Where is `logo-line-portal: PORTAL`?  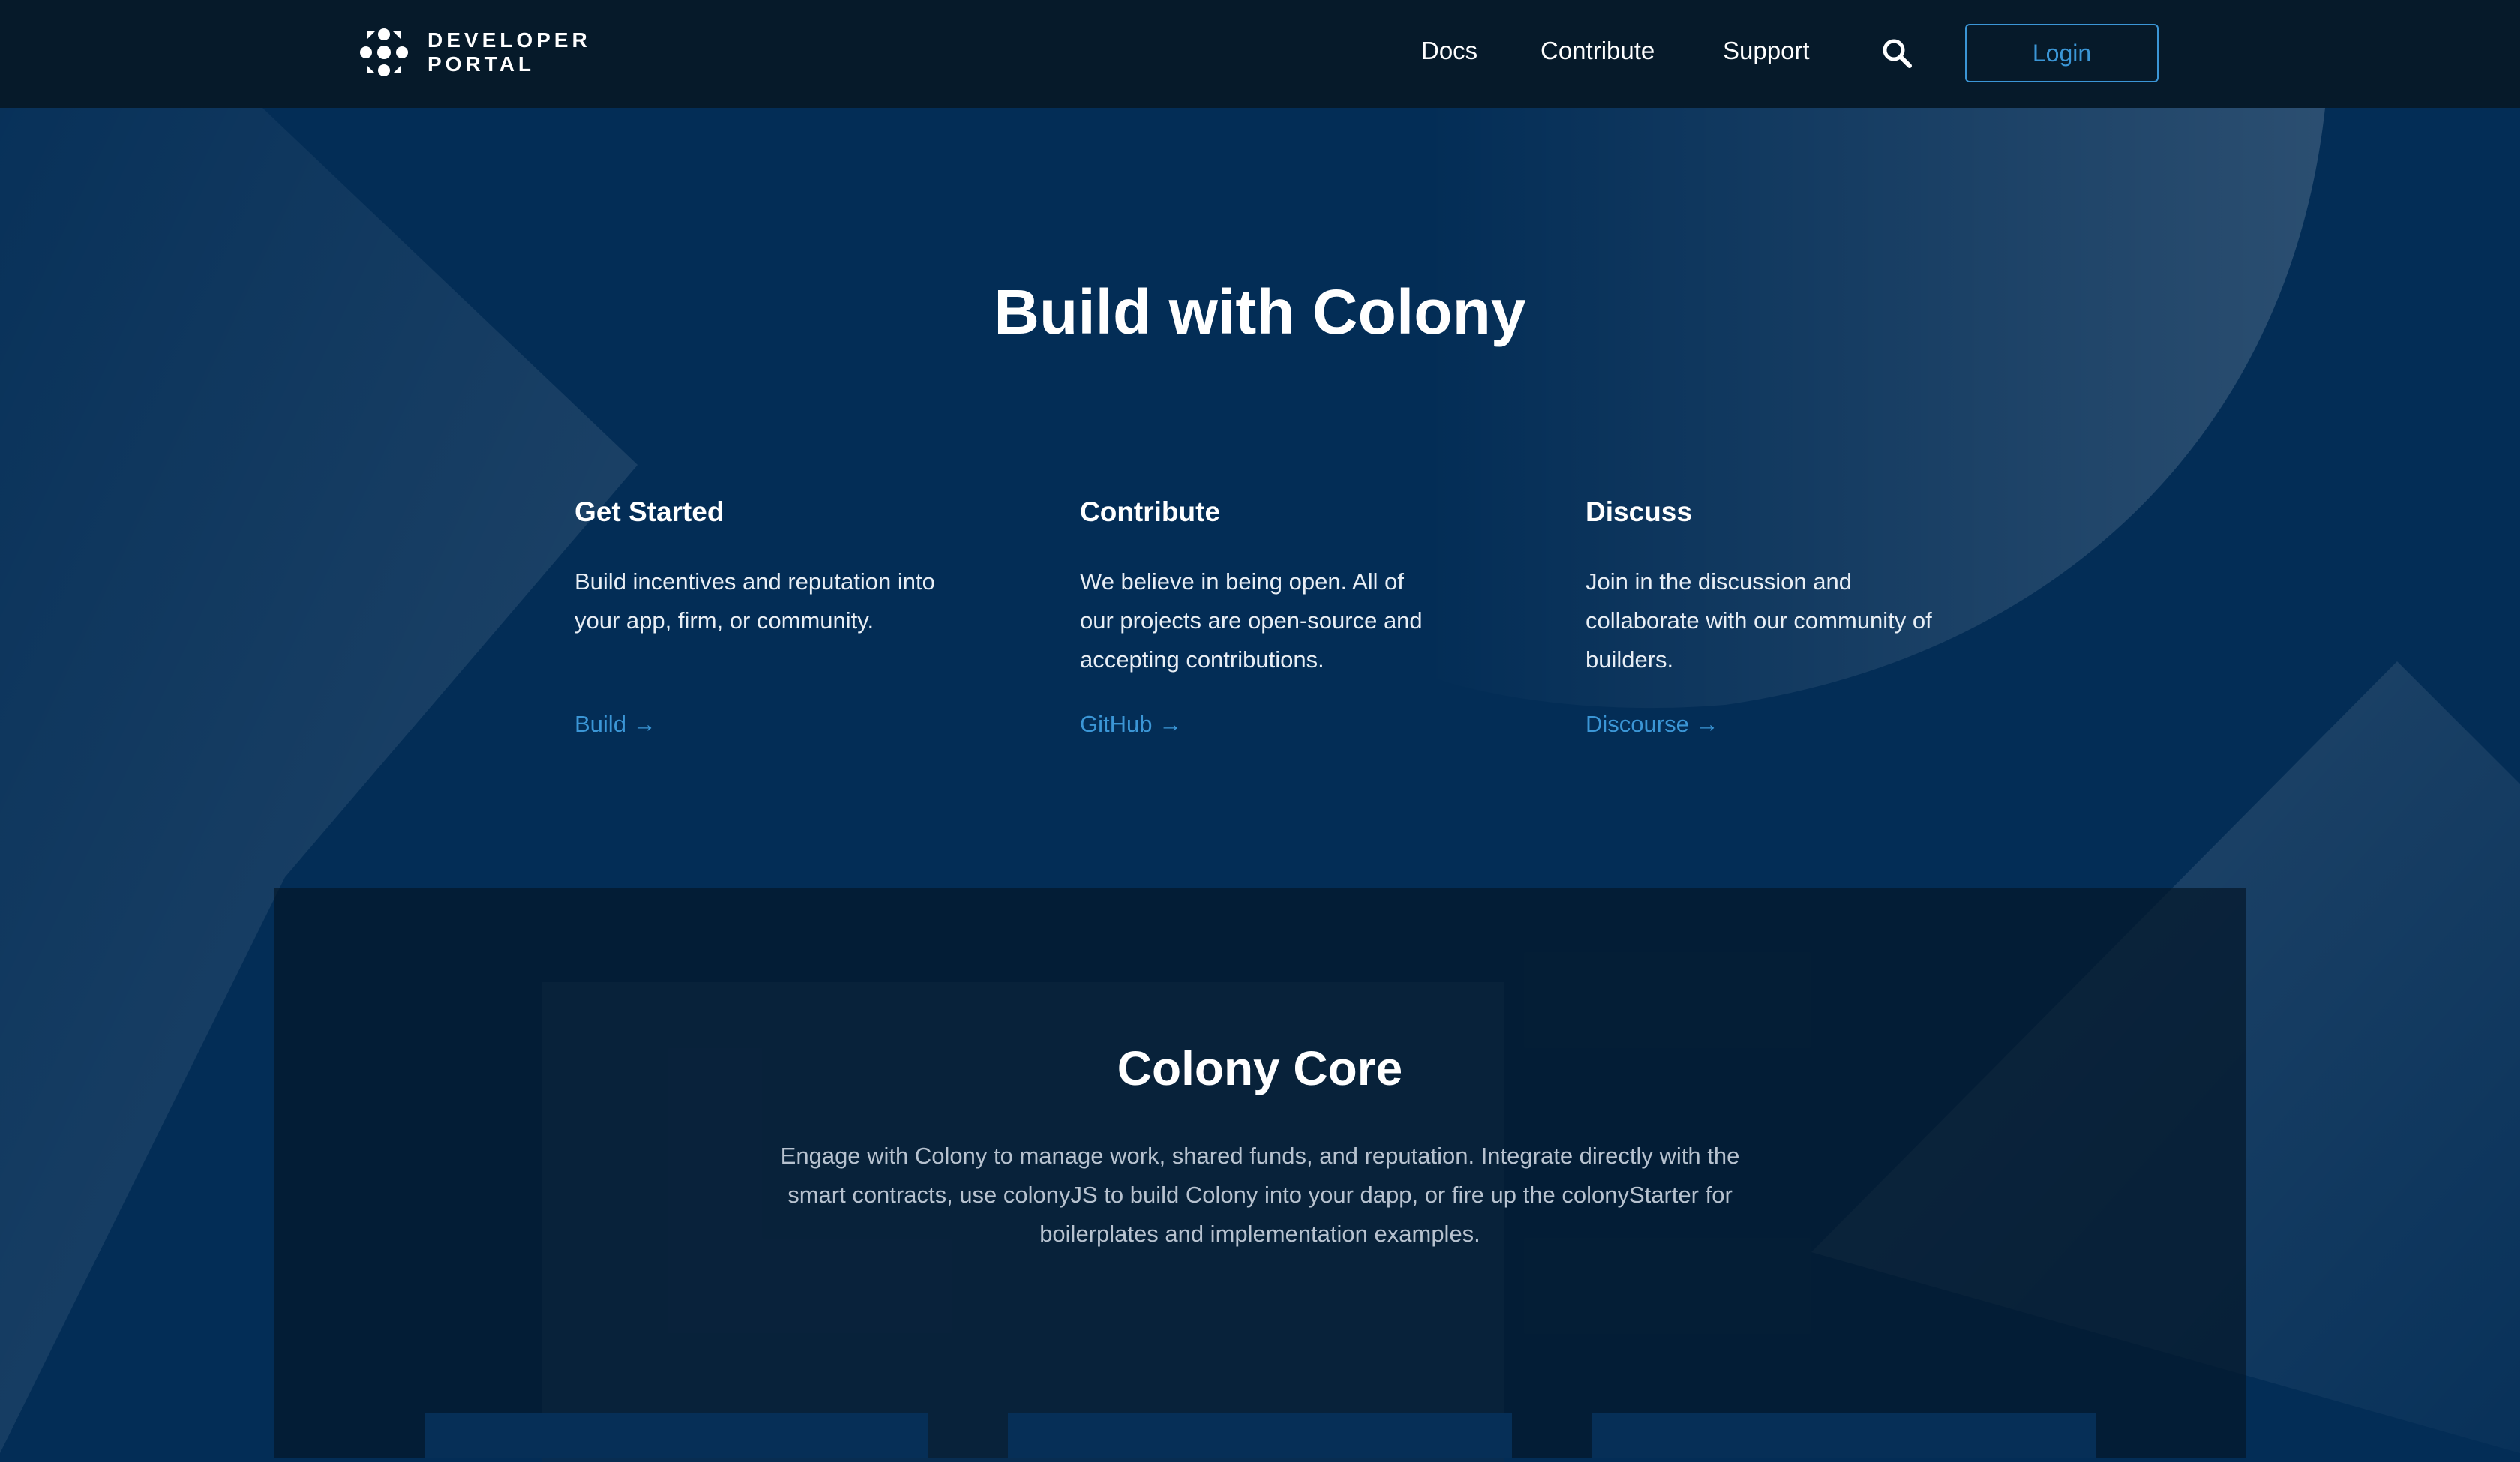 logo-line-portal: PORTAL is located at coordinates (482, 64).